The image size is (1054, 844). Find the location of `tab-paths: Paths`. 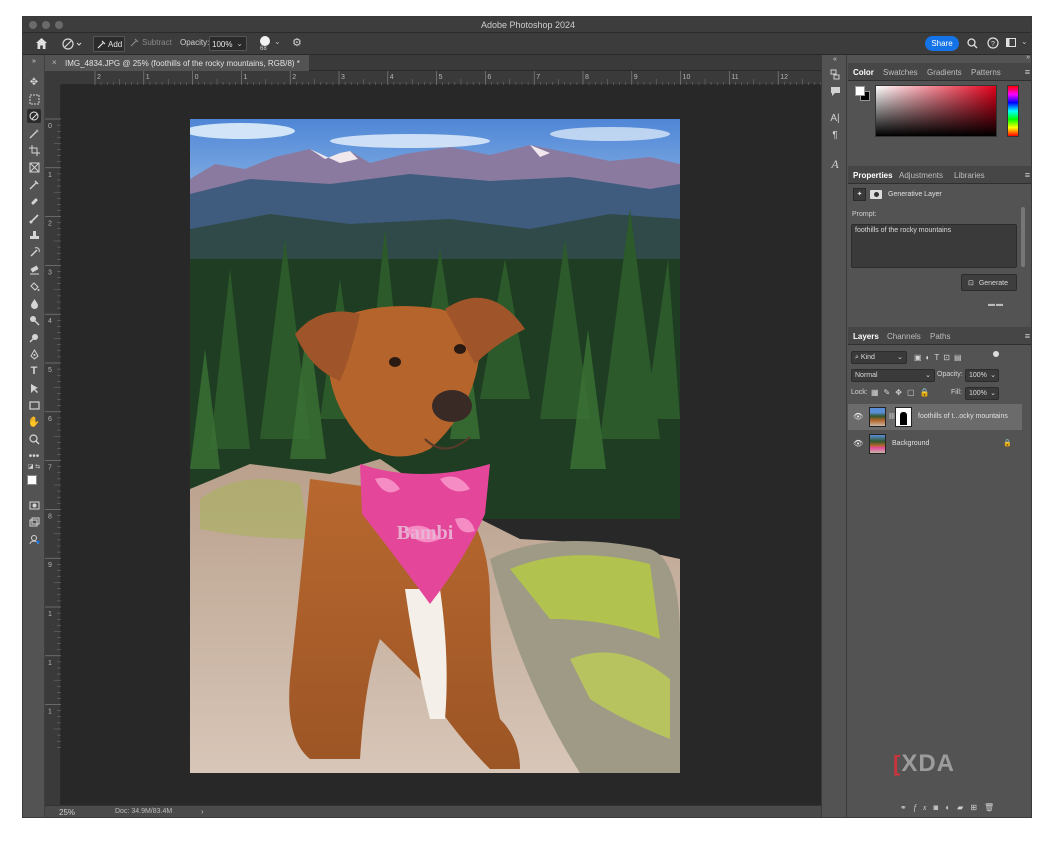

tab-paths: Paths is located at coordinates (940, 336).